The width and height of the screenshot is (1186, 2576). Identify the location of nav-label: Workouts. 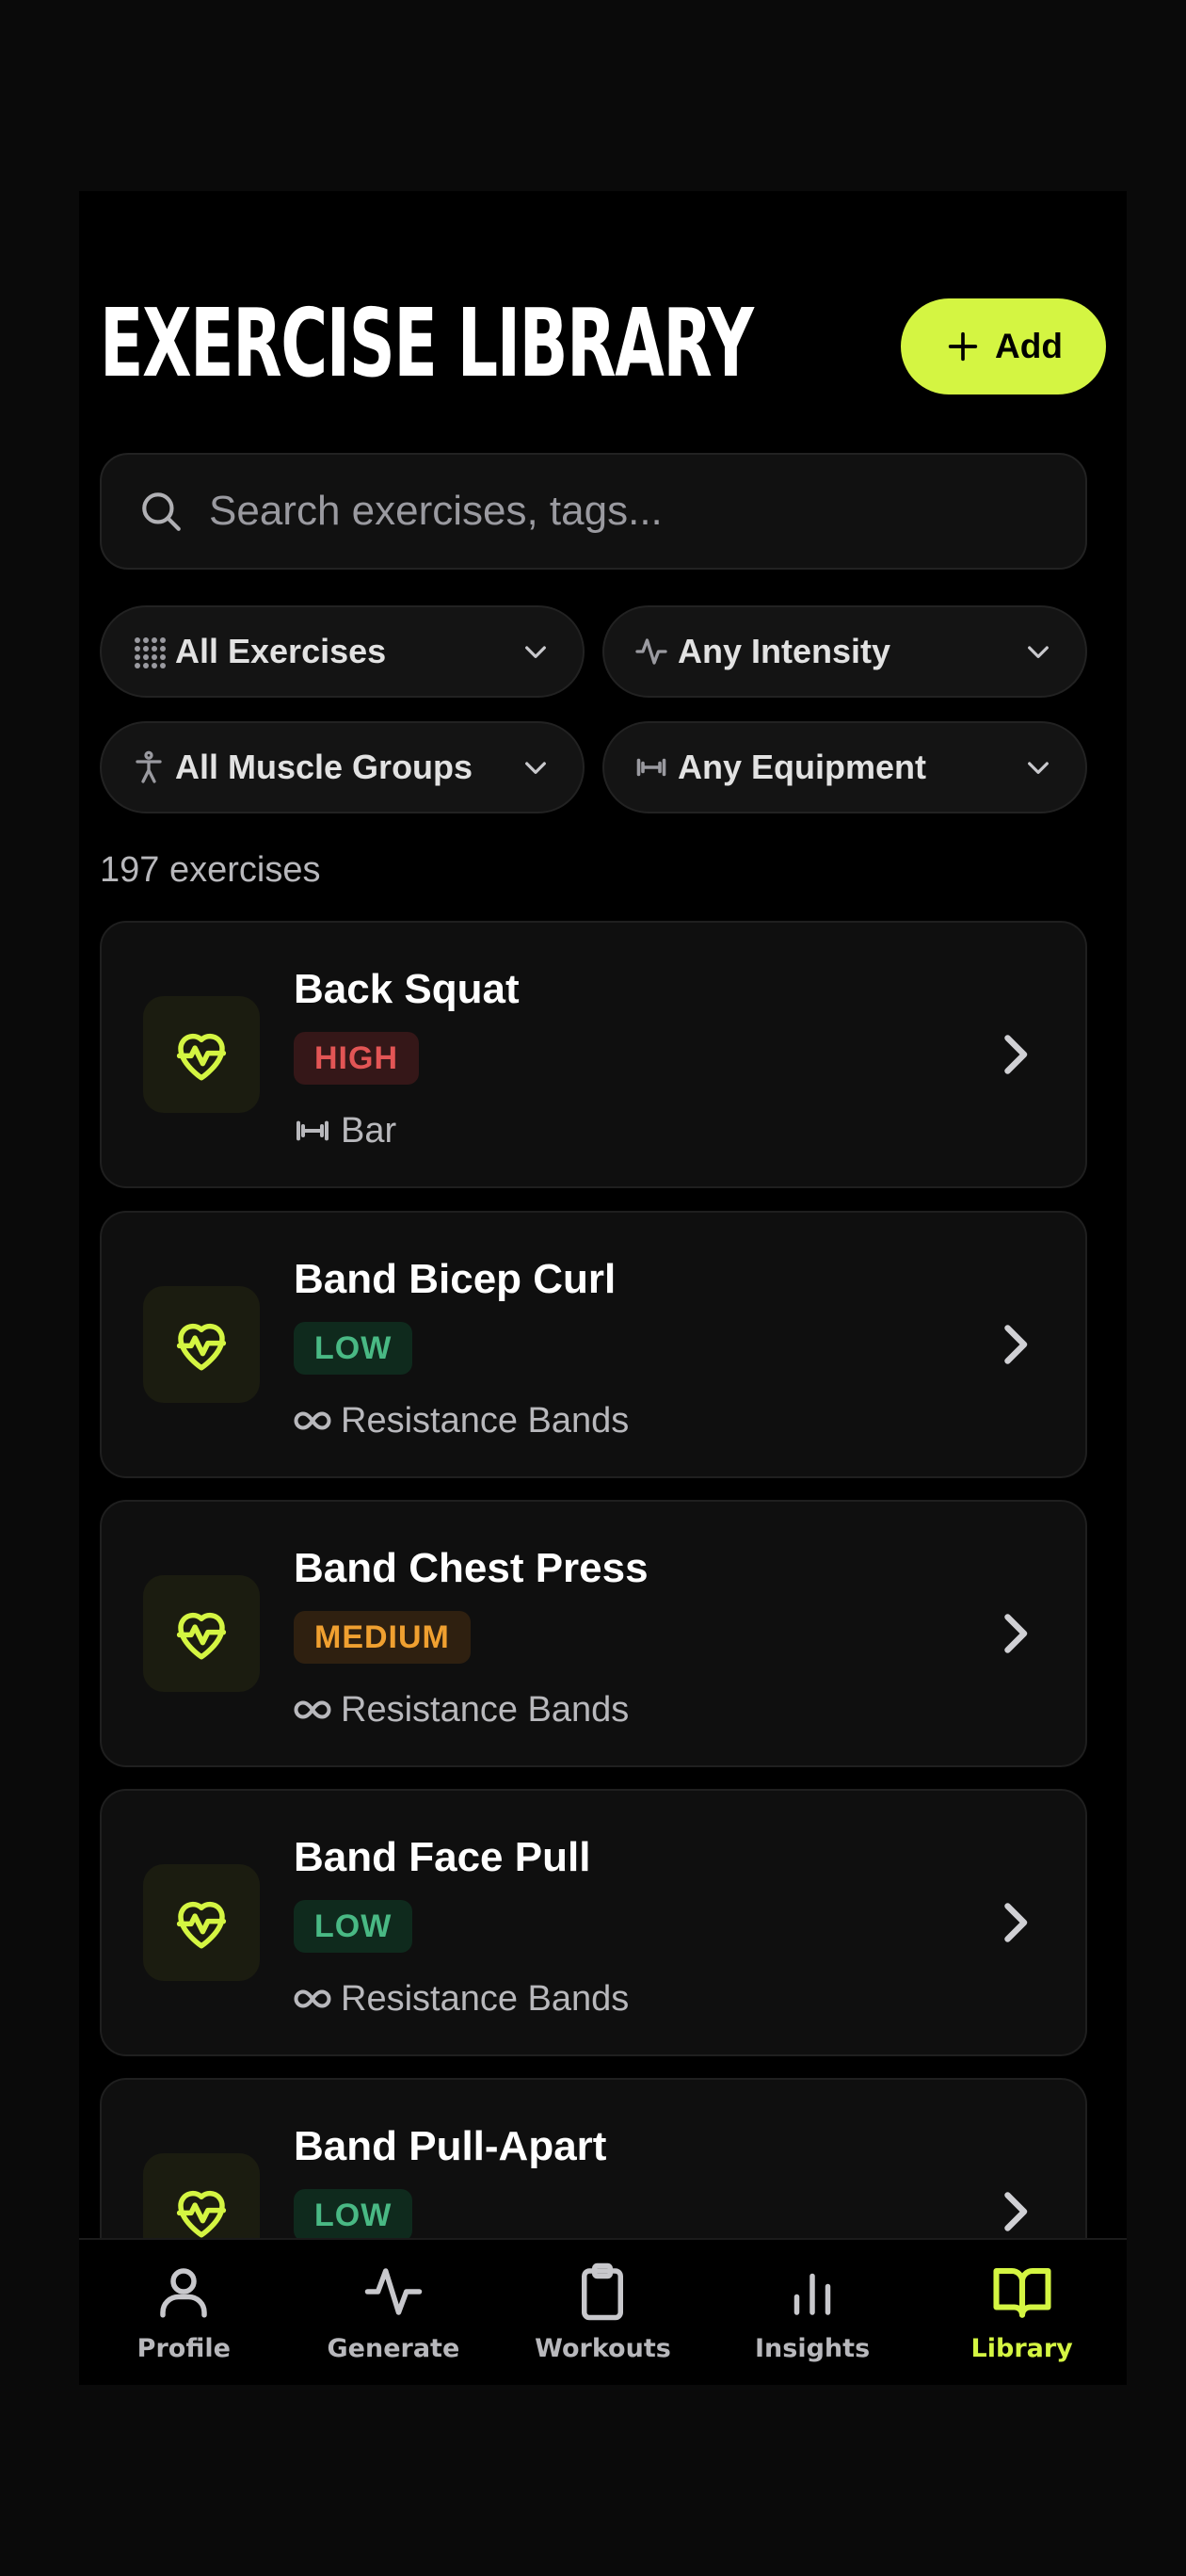
(603, 2348).